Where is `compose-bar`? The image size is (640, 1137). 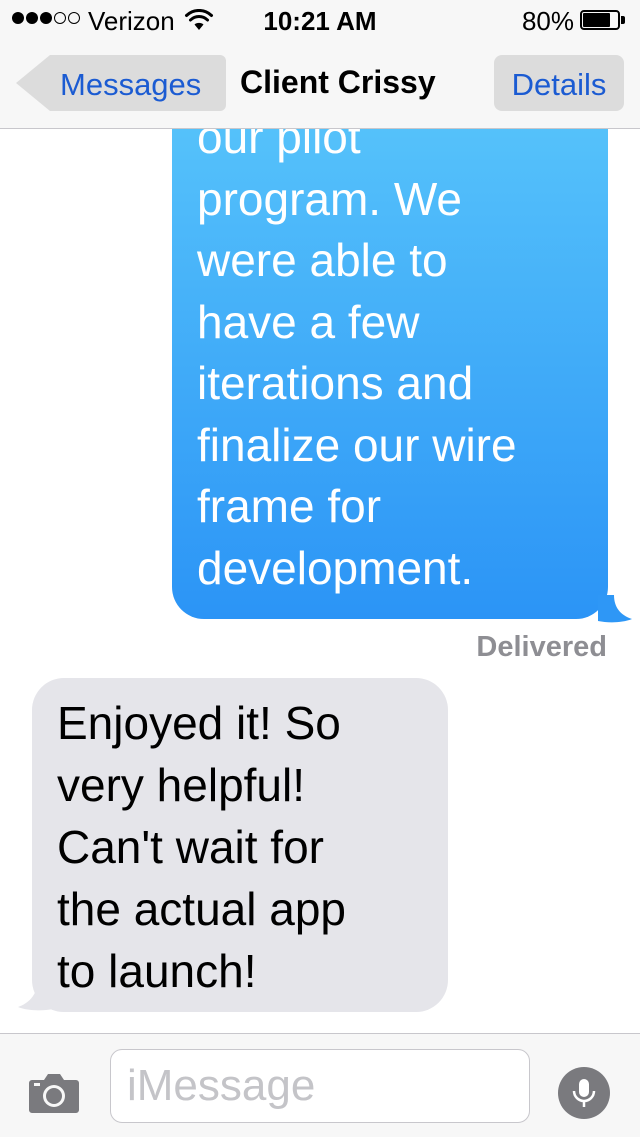 compose-bar is located at coordinates (320, 1085).